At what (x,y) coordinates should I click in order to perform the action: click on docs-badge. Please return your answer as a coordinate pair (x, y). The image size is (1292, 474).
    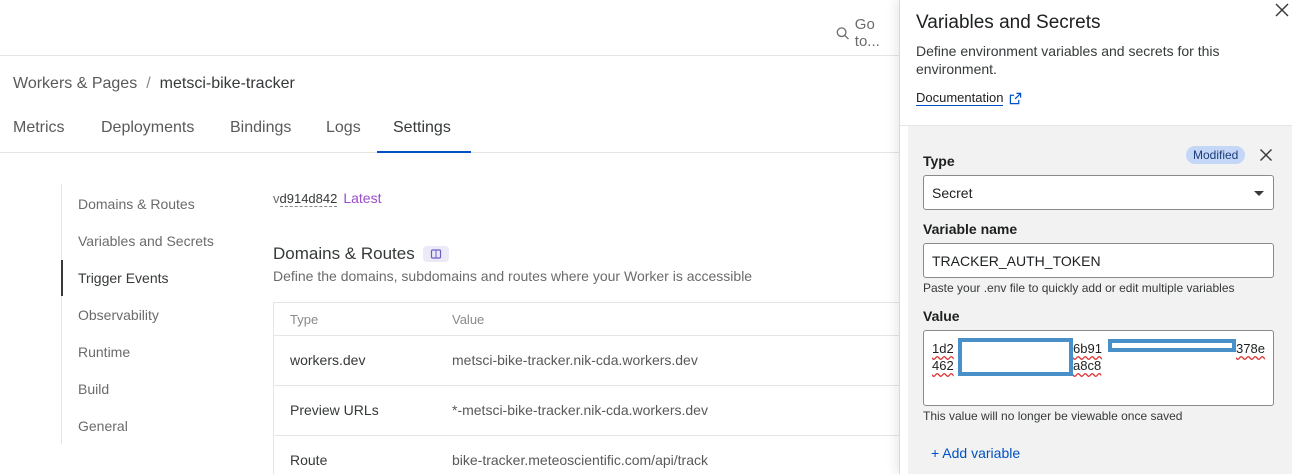
    Looking at the image, I should click on (435, 254).